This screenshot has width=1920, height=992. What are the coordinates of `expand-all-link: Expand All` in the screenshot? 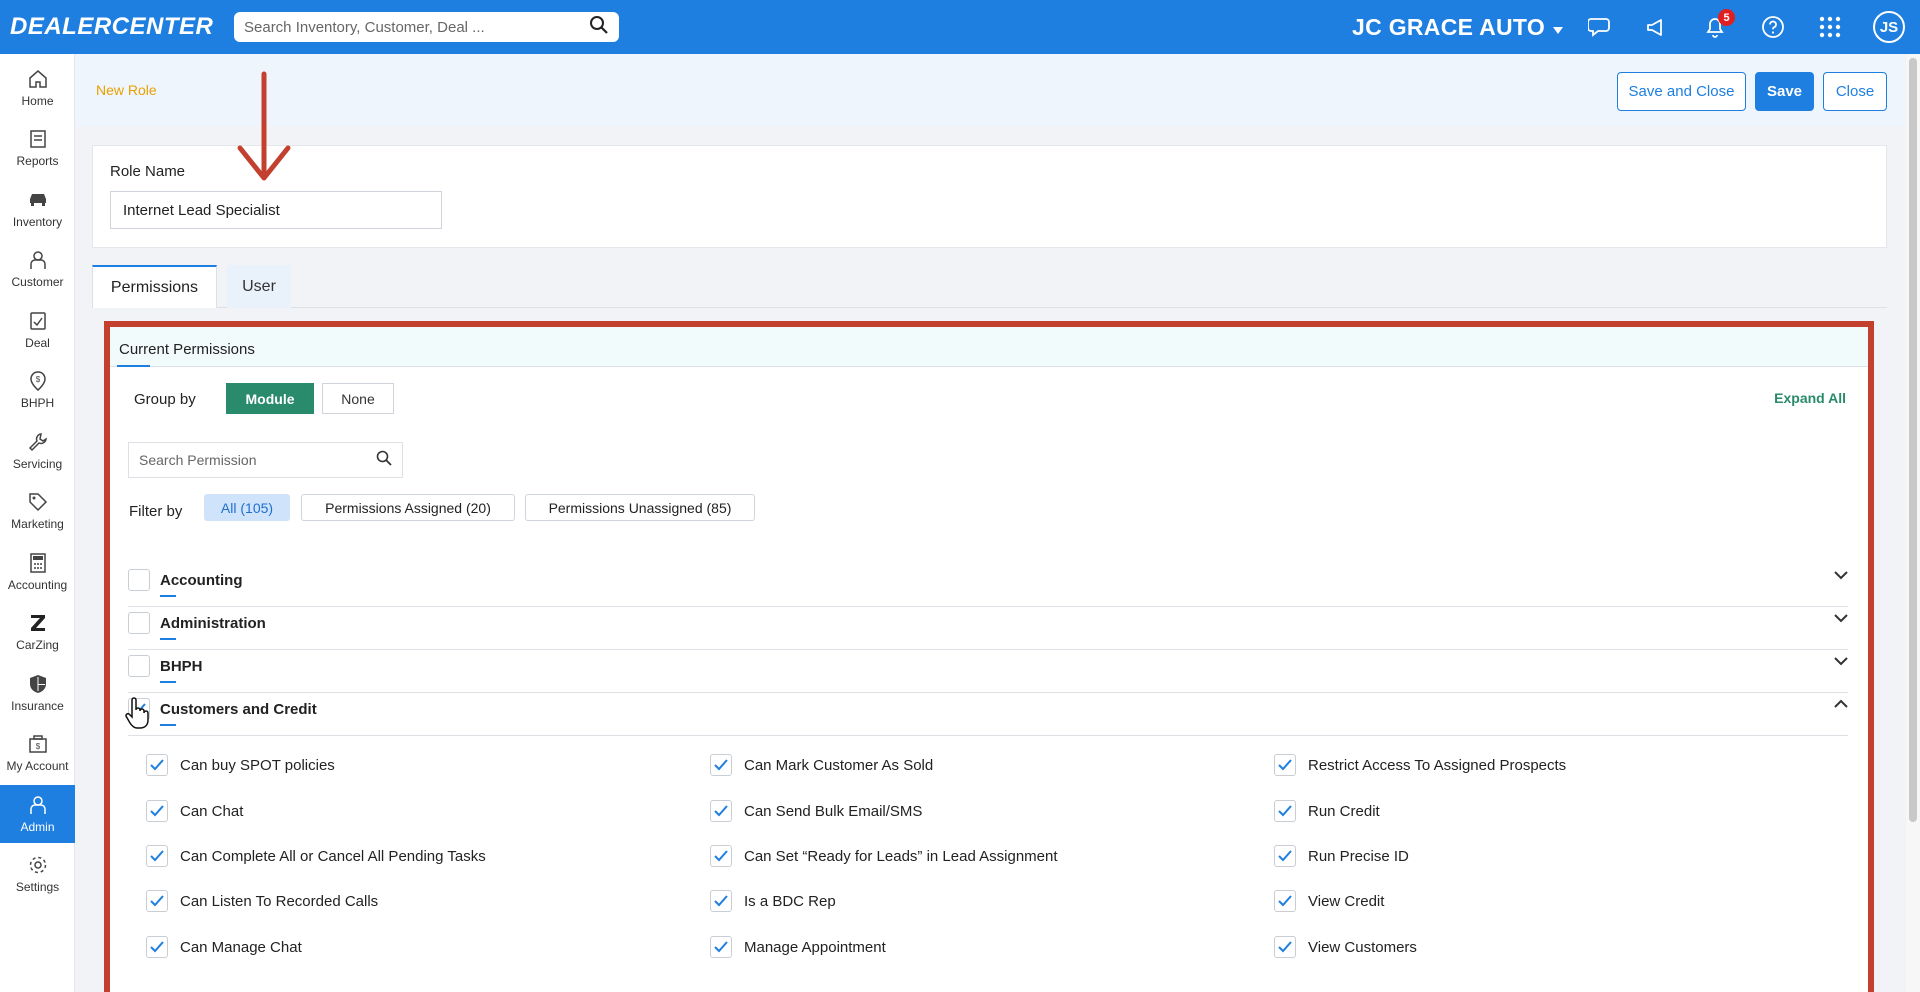 It's located at (1810, 398).